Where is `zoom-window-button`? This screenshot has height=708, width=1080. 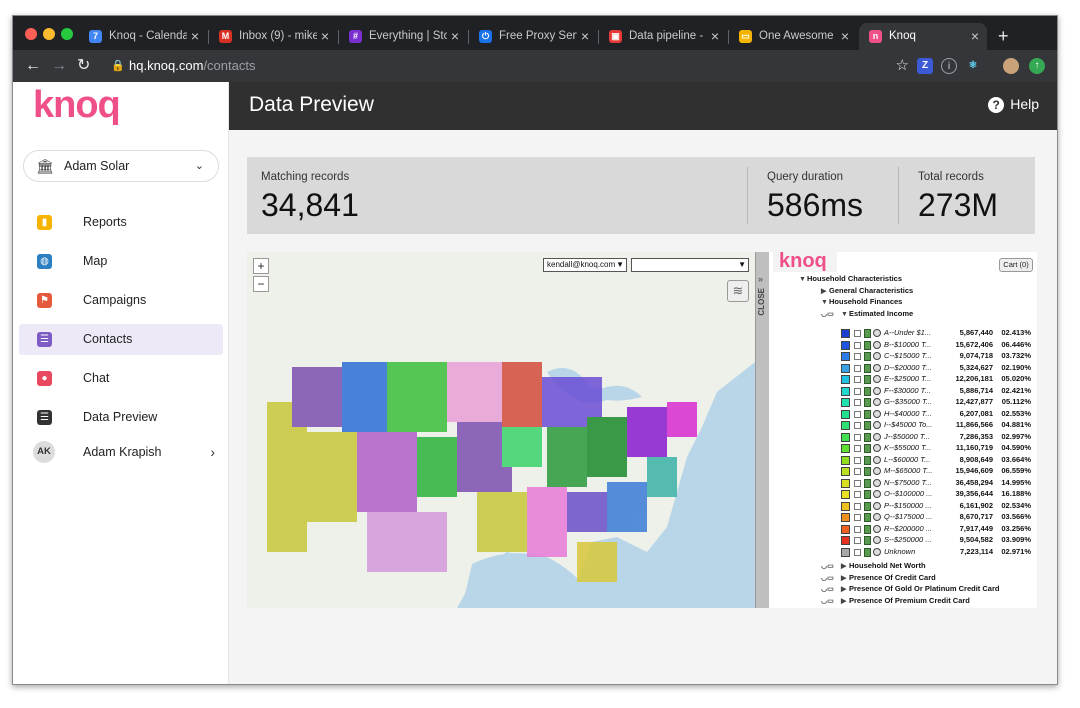 zoom-window-button is located at coordinates (67, 34).